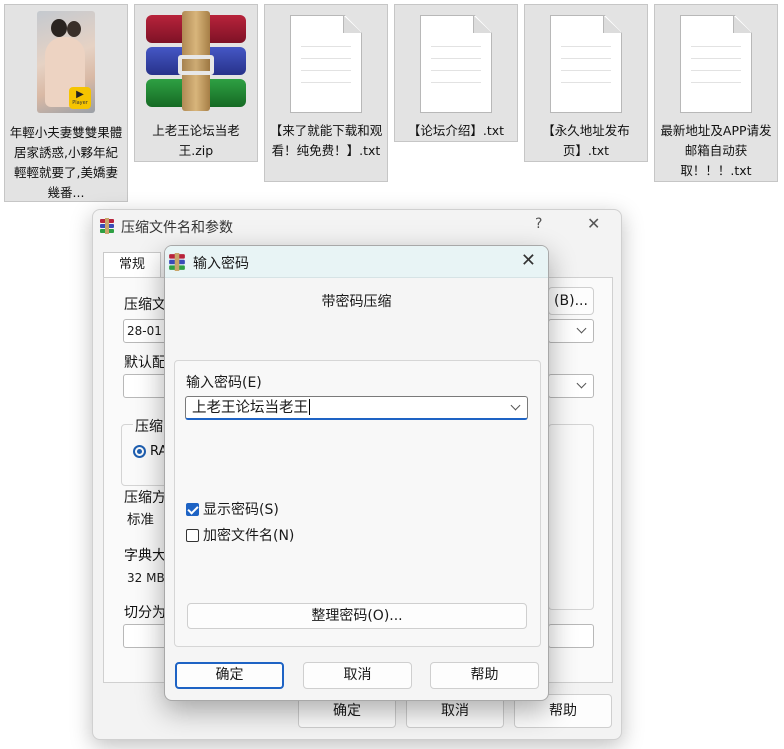 This screenshot has height=749, width=784. I want to click on split-label: 切分为, so click(145, 613).